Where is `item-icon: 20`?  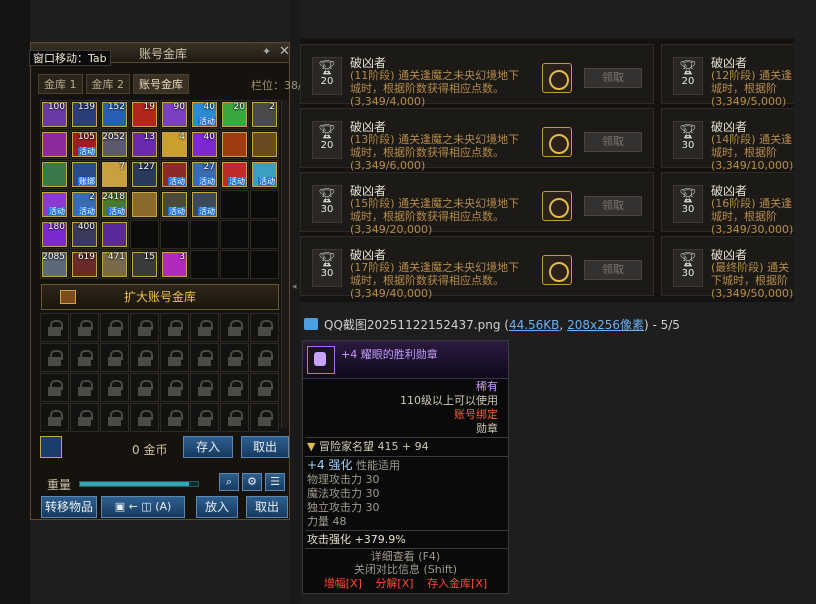
item-icon: 20 is located at coordinates (234, 114).